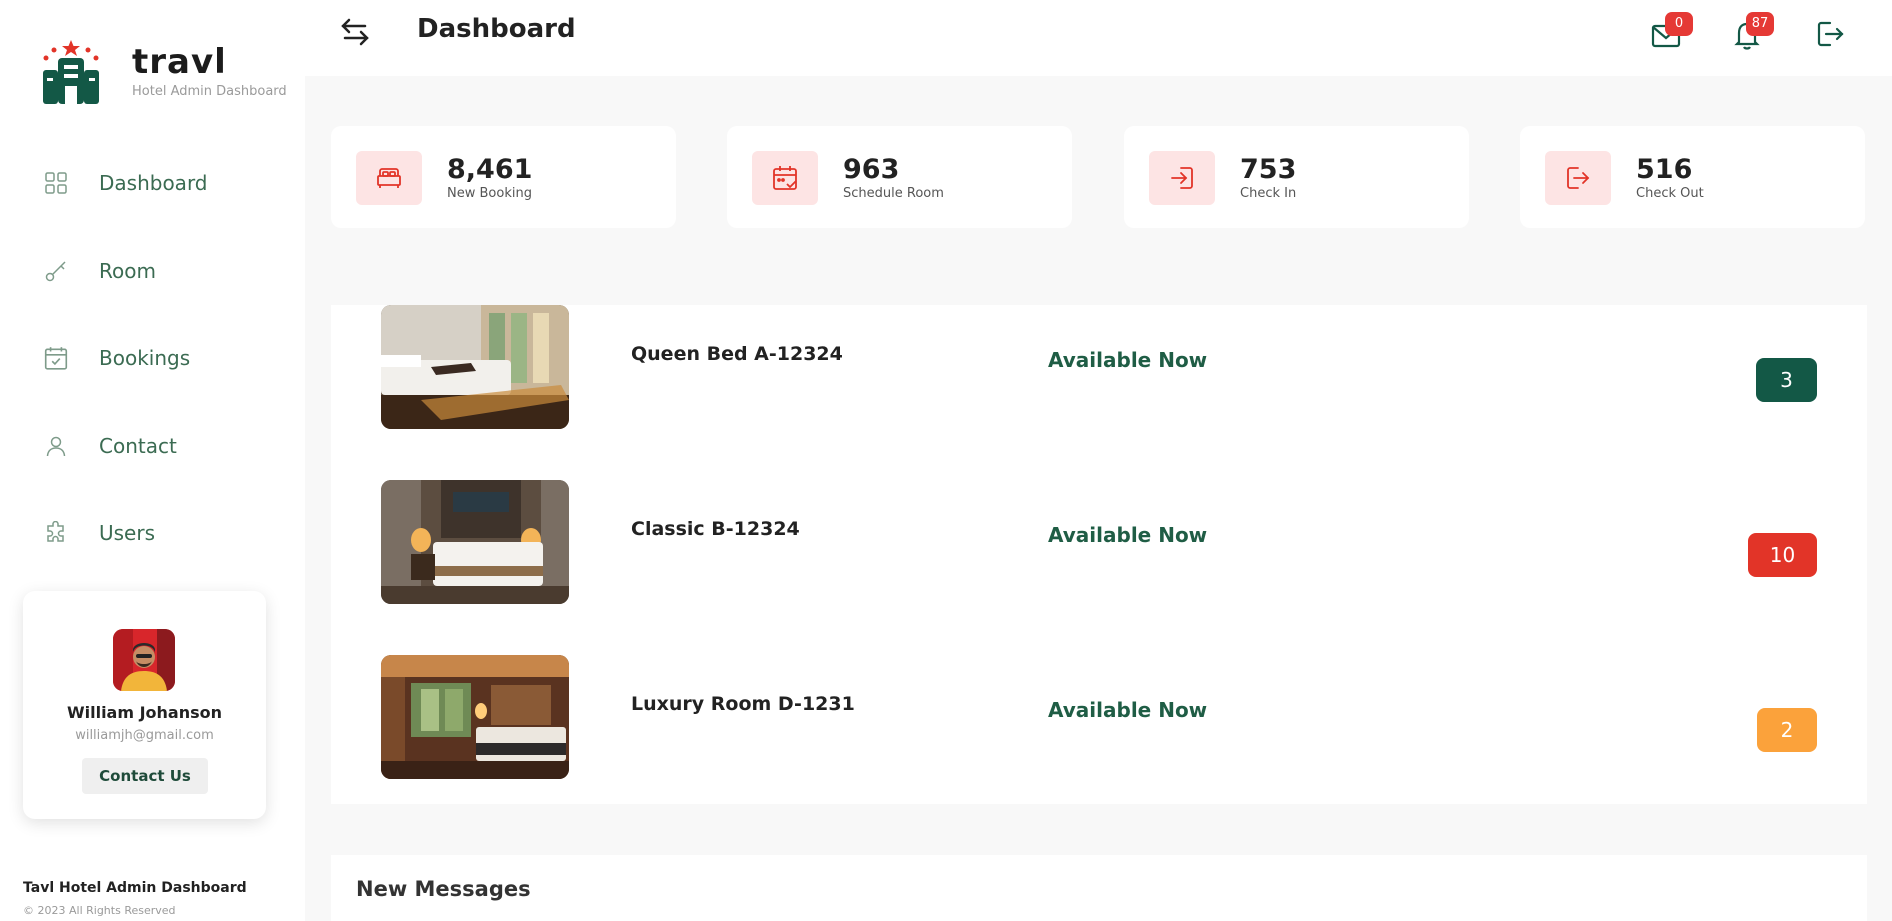 The width and height of the screenshot is (1892, 921). Describe the element at coordinates (162, 533) in the screenshot. I see `sidebar-item-users: Users` at that location.